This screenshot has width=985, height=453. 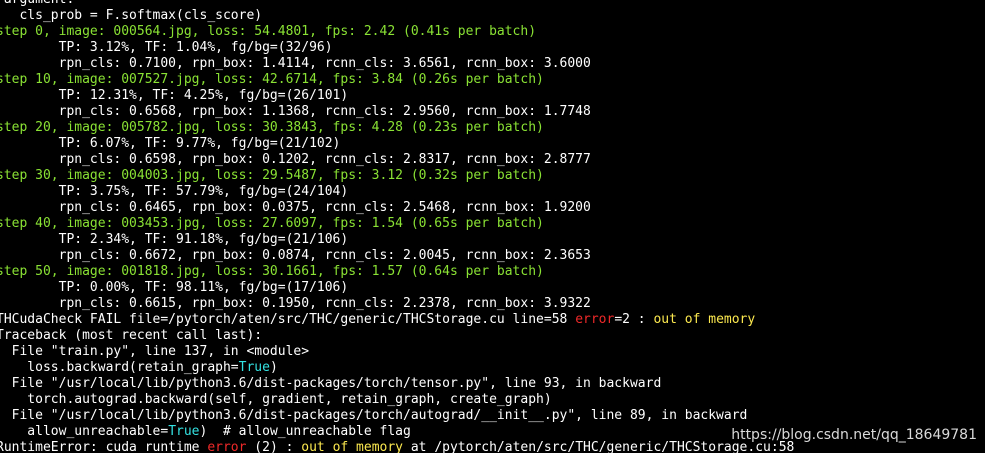 I want to click on terminal-line: TP: 2.34%, TF: 91.18%, fg/bg=(21/106), so click(x=174, y=240).